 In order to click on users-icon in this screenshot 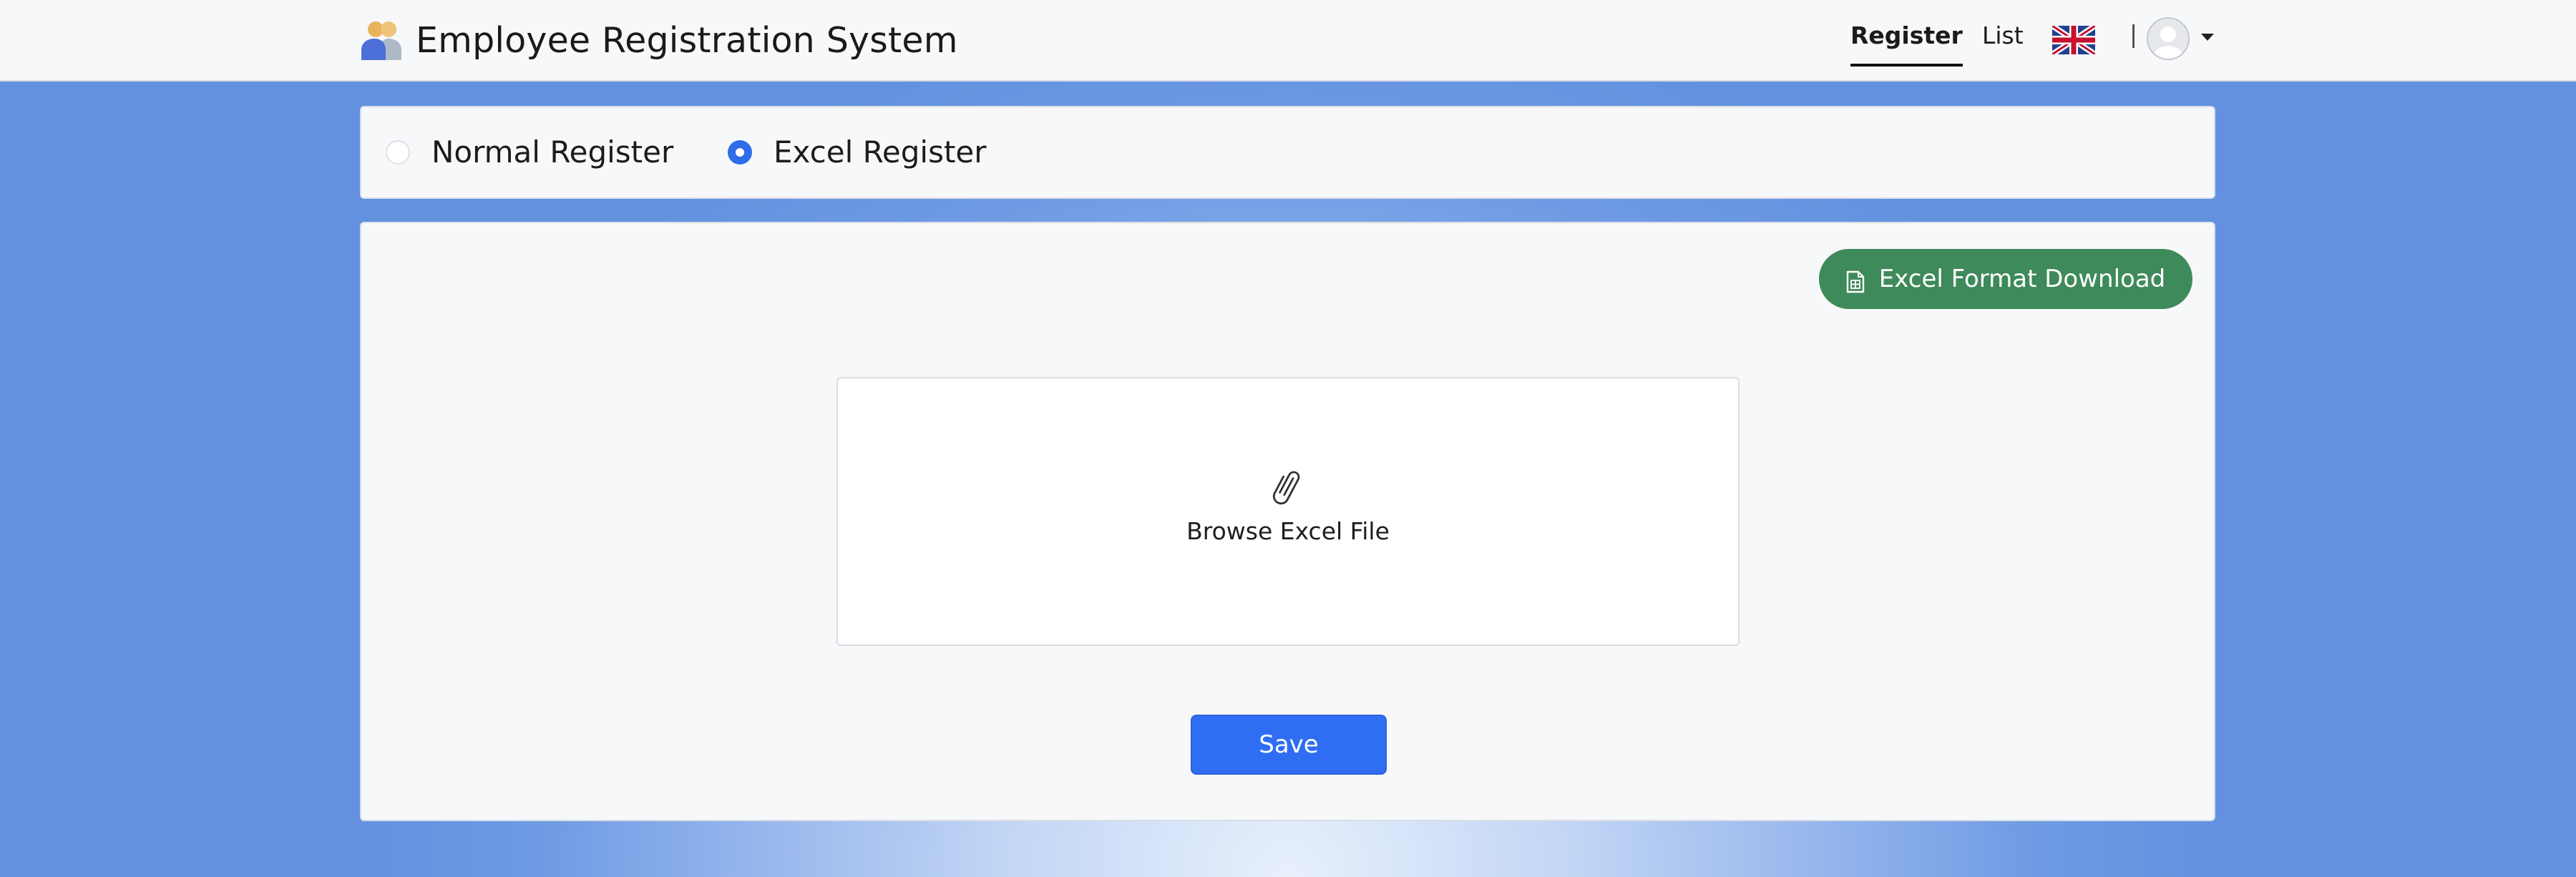, I will do `click(381, 40)`.